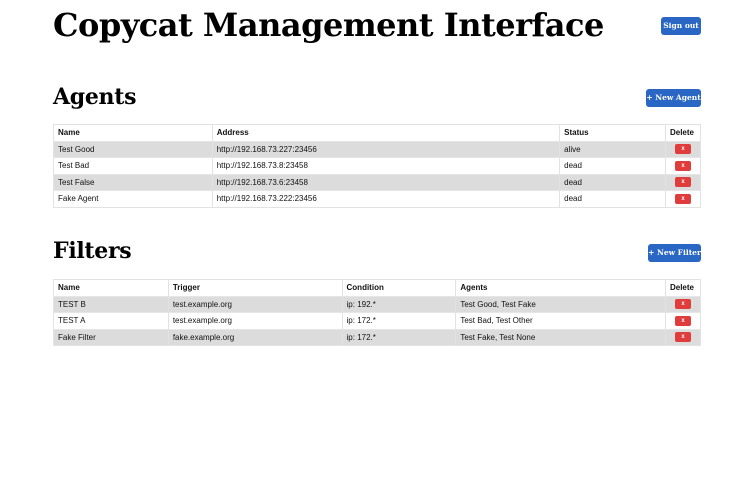  I want to click on agent-status: alive, so click(612, 149).